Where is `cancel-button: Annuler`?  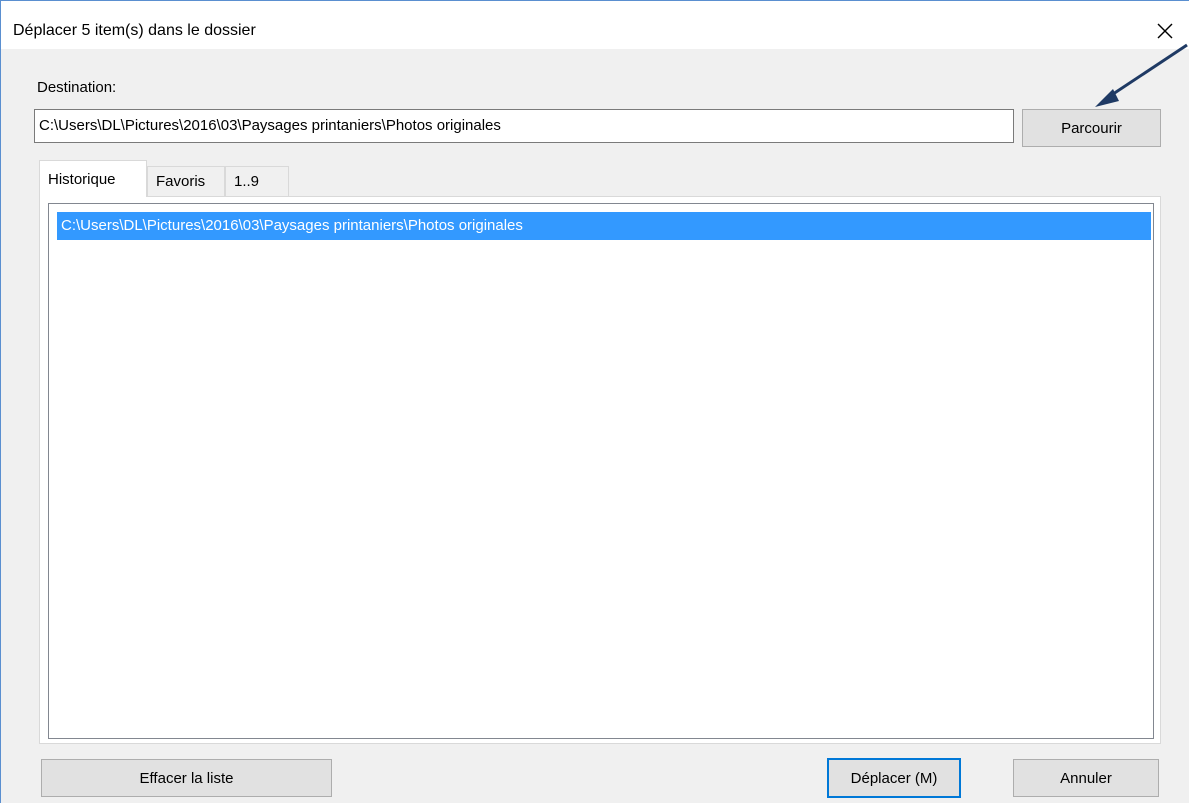
cancel-button: Annuler is located at coordinates (1086, 778).